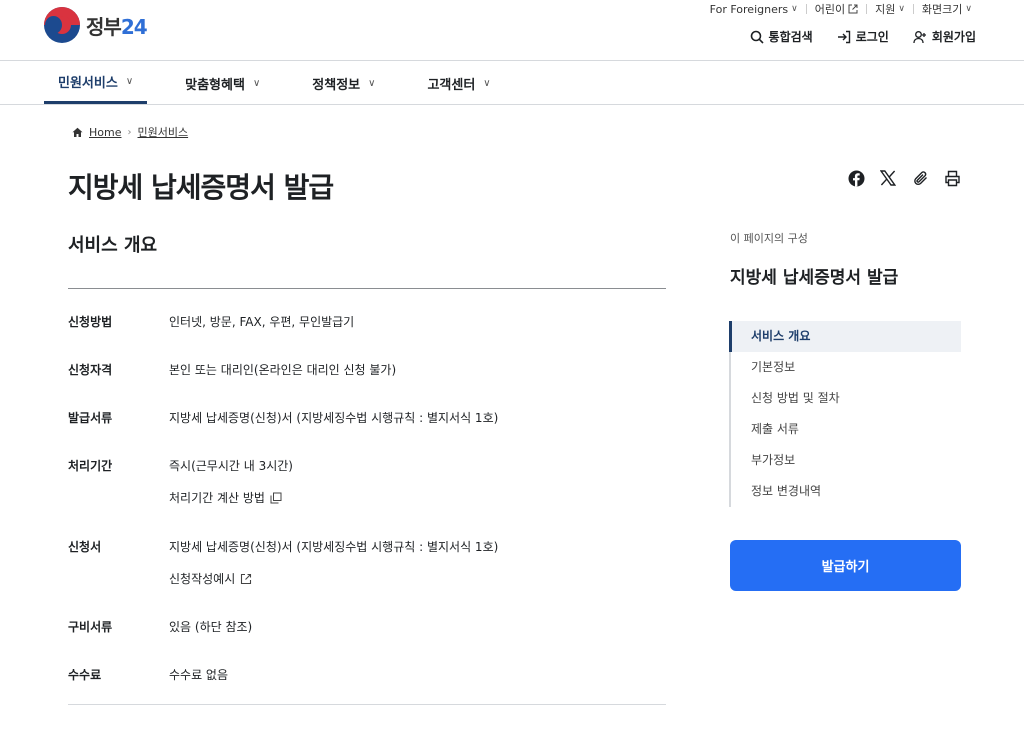  Describe the element at coordinates (920, 178) in the screenshot. I see `attachment-link-icon` at that location.